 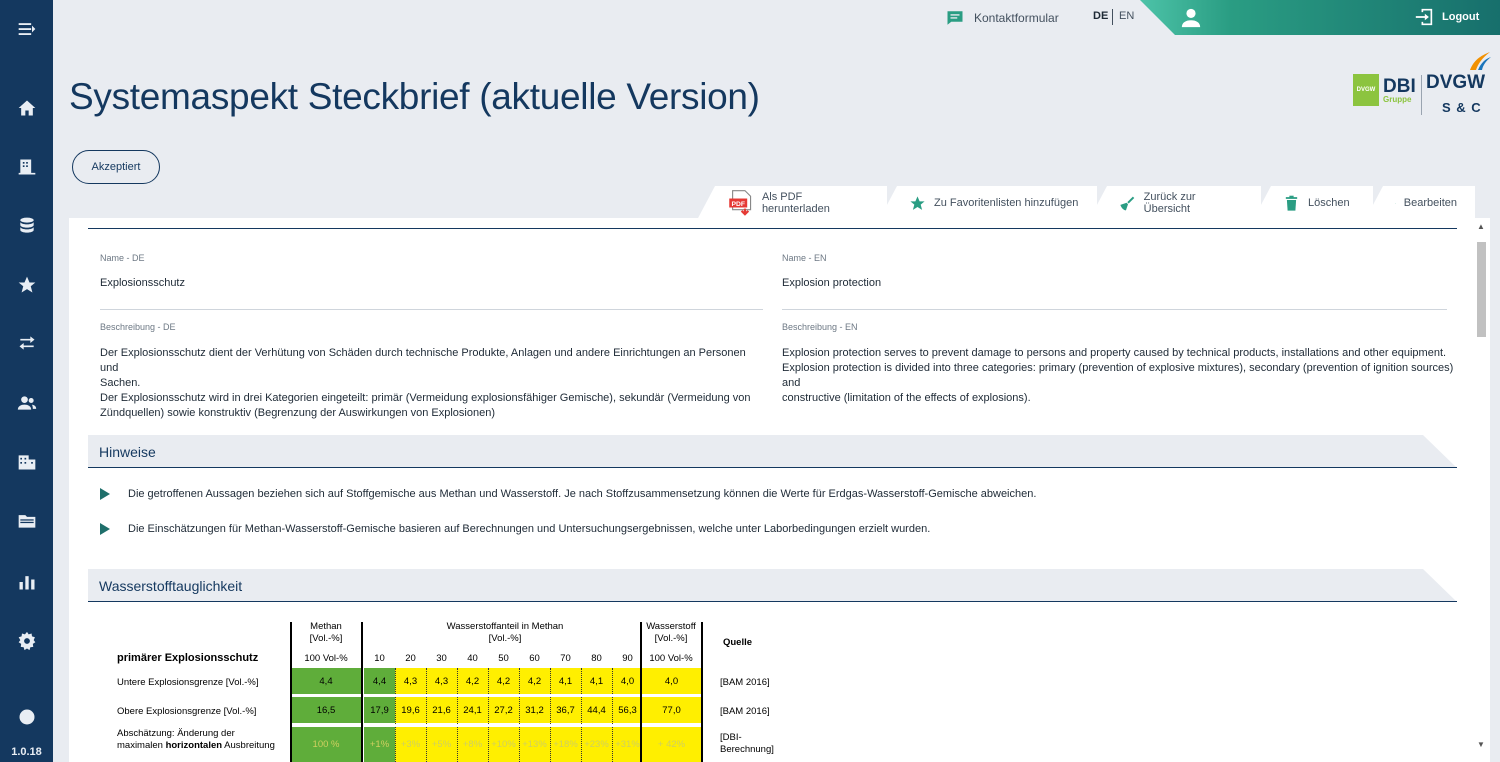 What do you see at coordinates (122, 258) in the screenshot?
I see `name-de-label: Name - DE` at bounding box center [122, 258].